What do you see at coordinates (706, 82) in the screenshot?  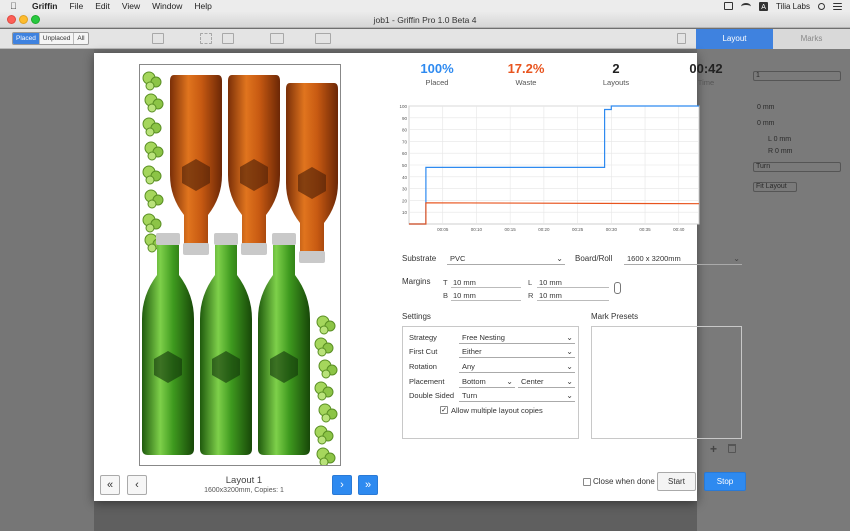 I see `stat-time-label: Time` at bounding box center [706, 82].